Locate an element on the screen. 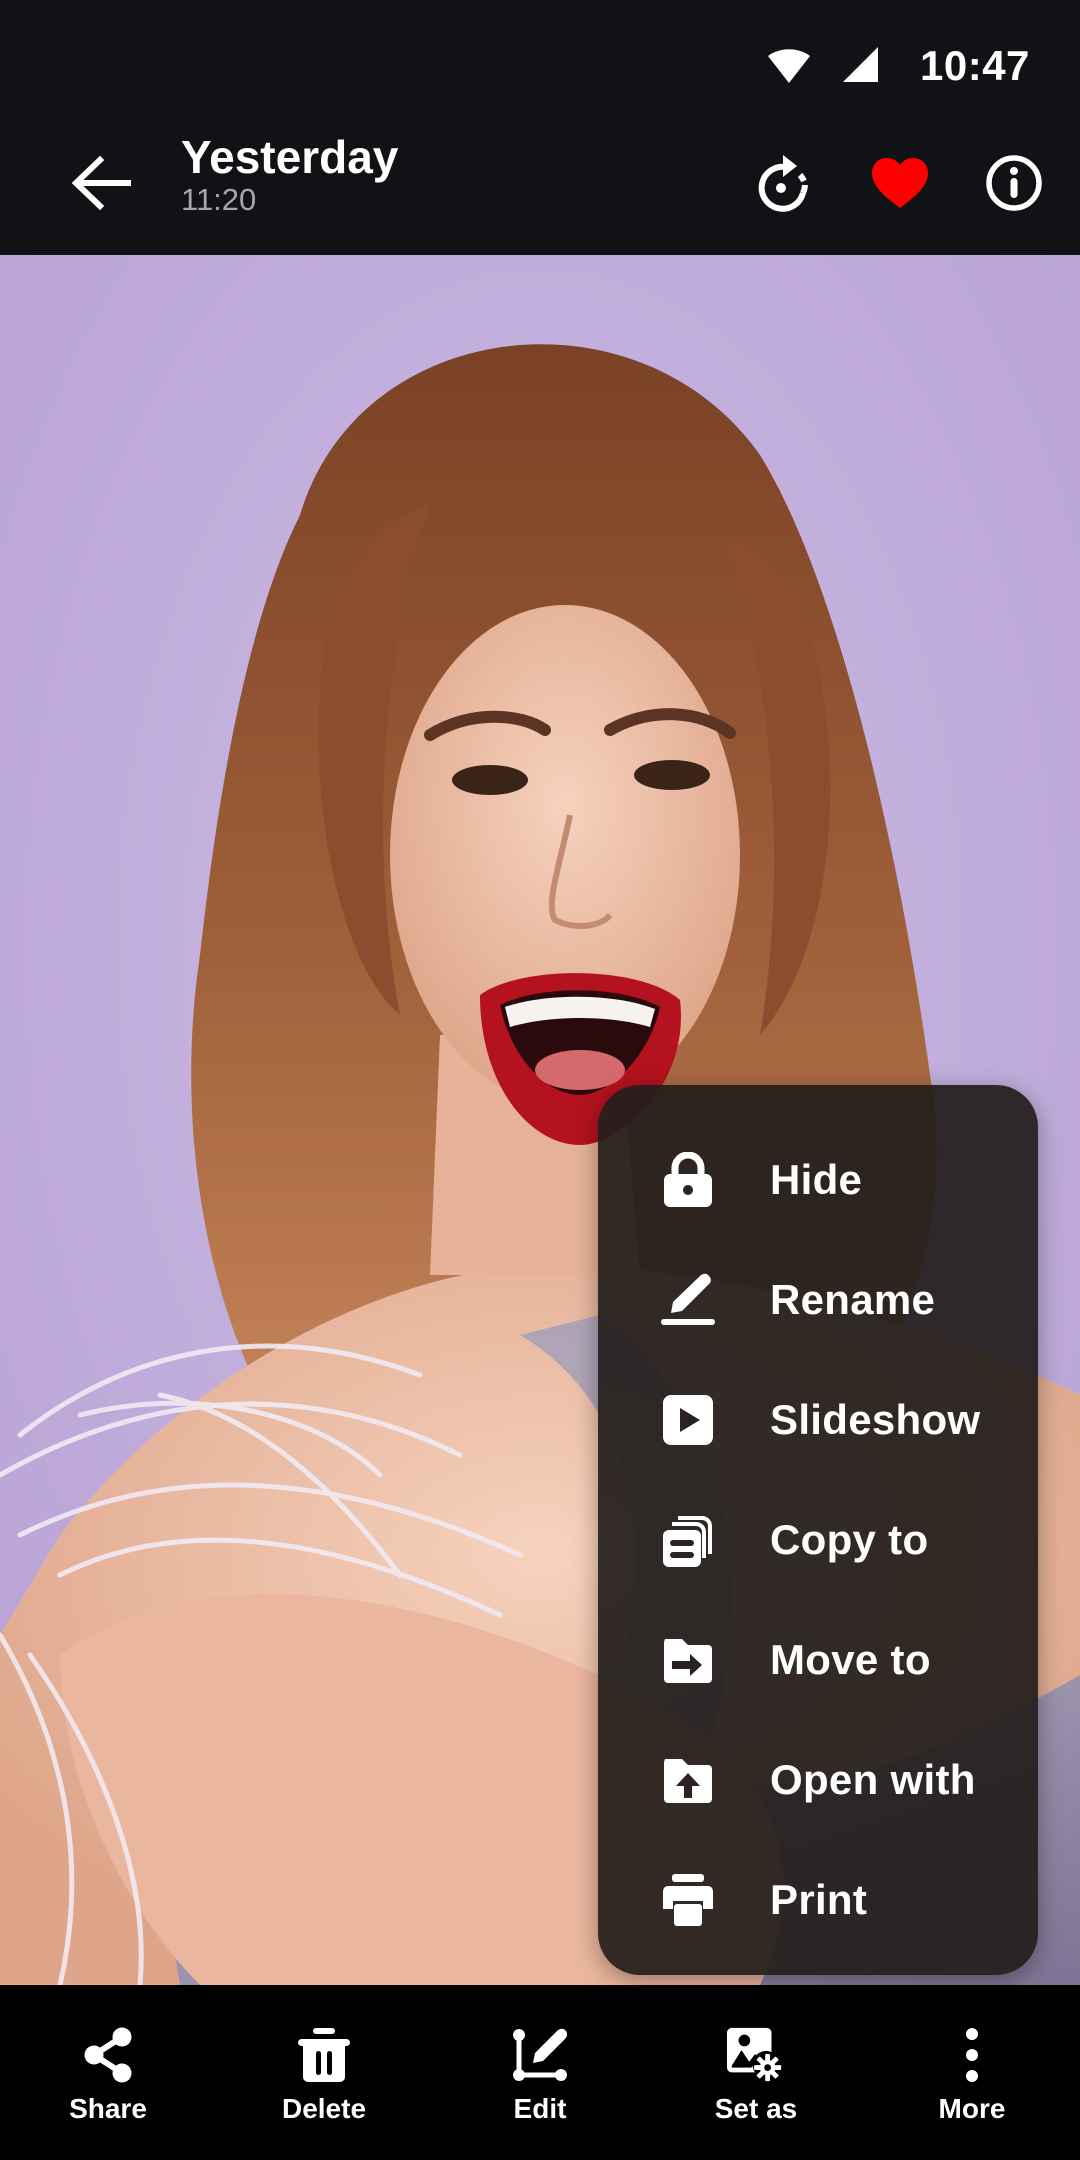  share-label: Share is located at coordinates (108, 2108).